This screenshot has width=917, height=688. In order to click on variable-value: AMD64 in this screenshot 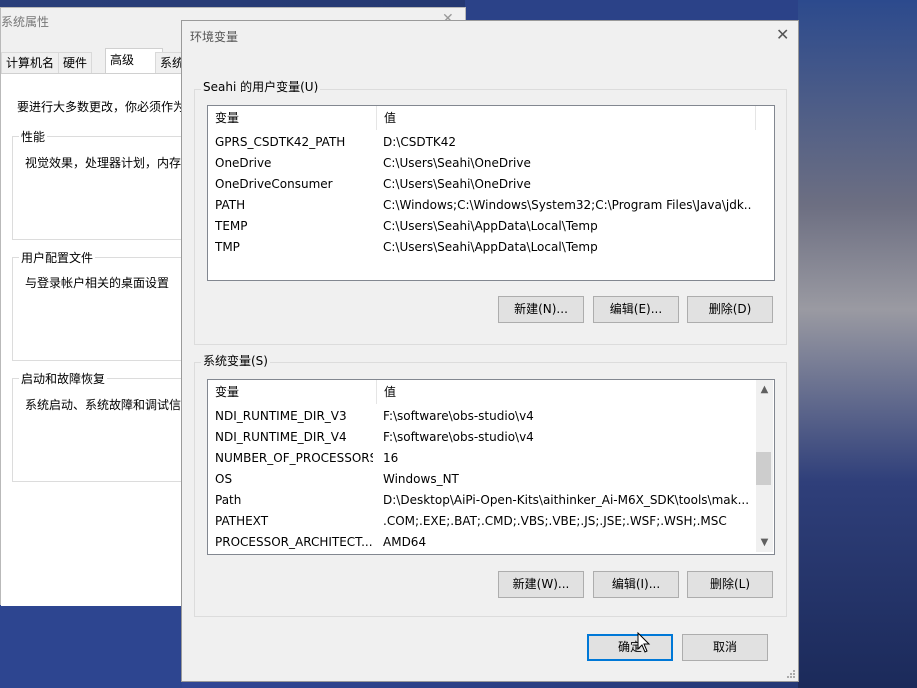, I will do `click(405, 542)`.